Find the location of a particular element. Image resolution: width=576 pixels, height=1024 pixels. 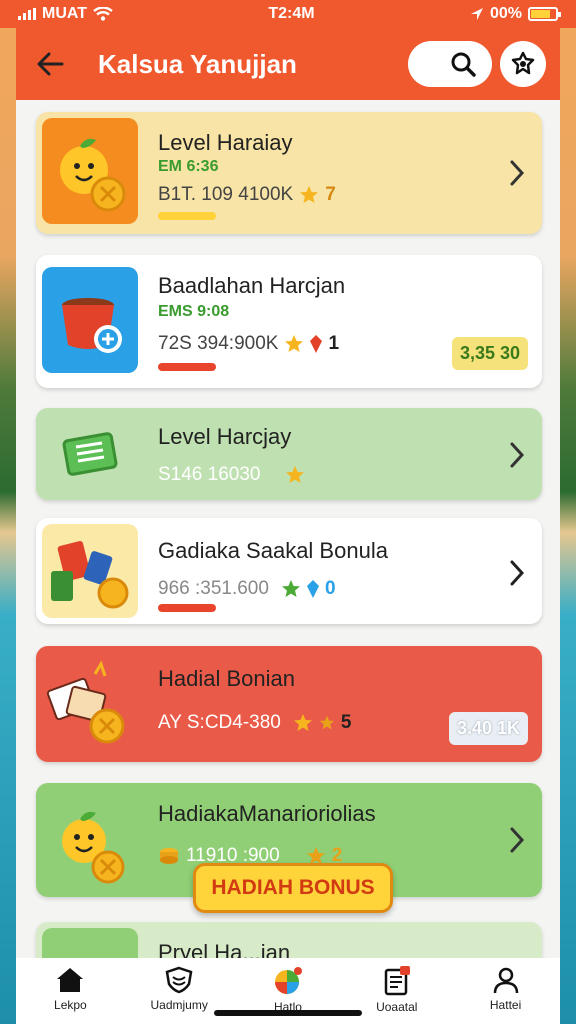

list-item: Pryel Ha...jan is located at coordinates (289, 940).